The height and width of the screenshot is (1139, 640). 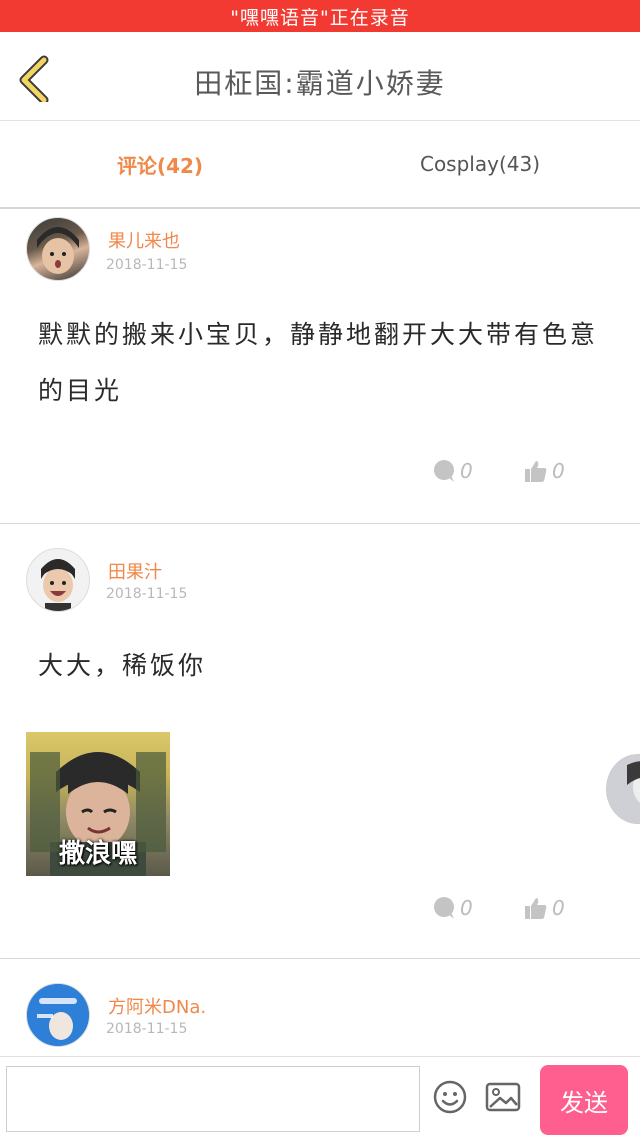 What do you see at coordinates (135, 571) in the screenshot?
I see `comment-author: 田果汁` at bounding box center [135, 571].